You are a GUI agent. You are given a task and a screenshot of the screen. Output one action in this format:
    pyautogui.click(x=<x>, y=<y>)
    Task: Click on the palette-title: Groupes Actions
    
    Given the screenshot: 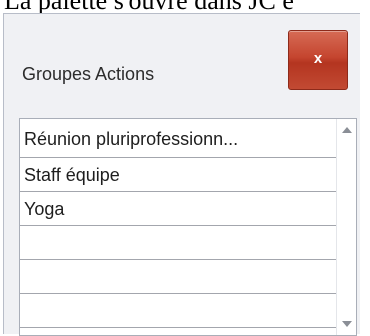 What is the action you would take?
    pyautogui.click(x=88, y=74)
    